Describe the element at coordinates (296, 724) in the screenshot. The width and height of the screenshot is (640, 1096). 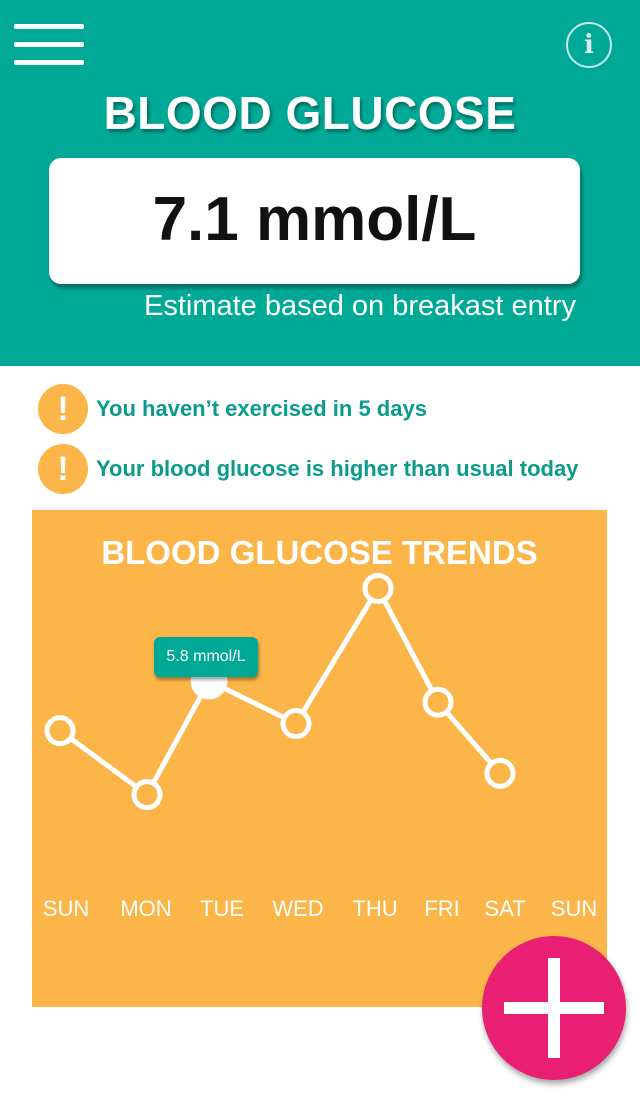
I see `data-point-wed` at that location.